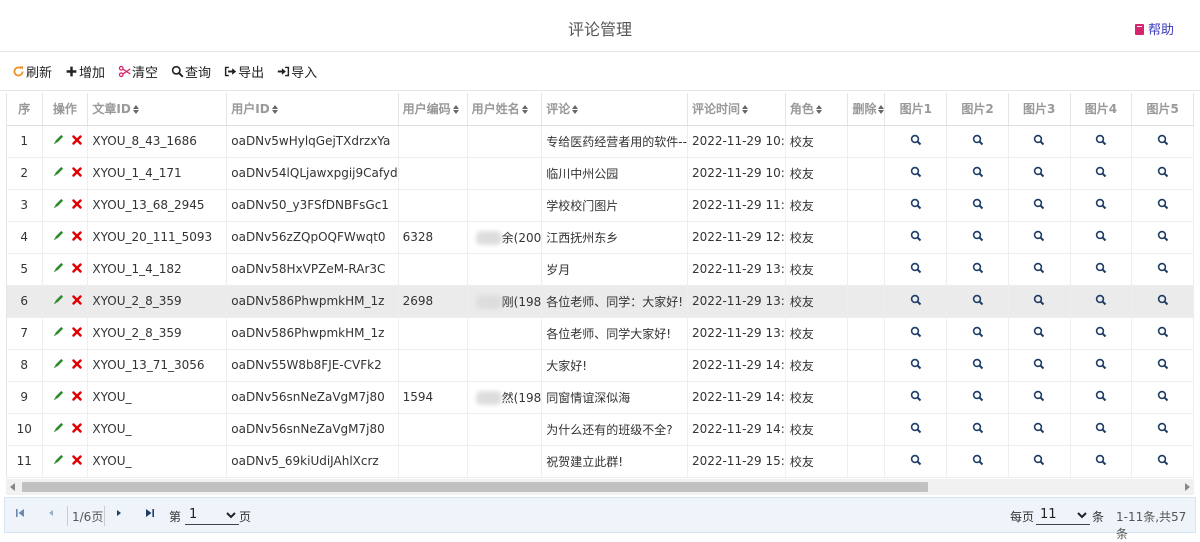  Describe the element at coordinates (12, 487) in the screenshot. I see `scroll-left-icon` at that location.